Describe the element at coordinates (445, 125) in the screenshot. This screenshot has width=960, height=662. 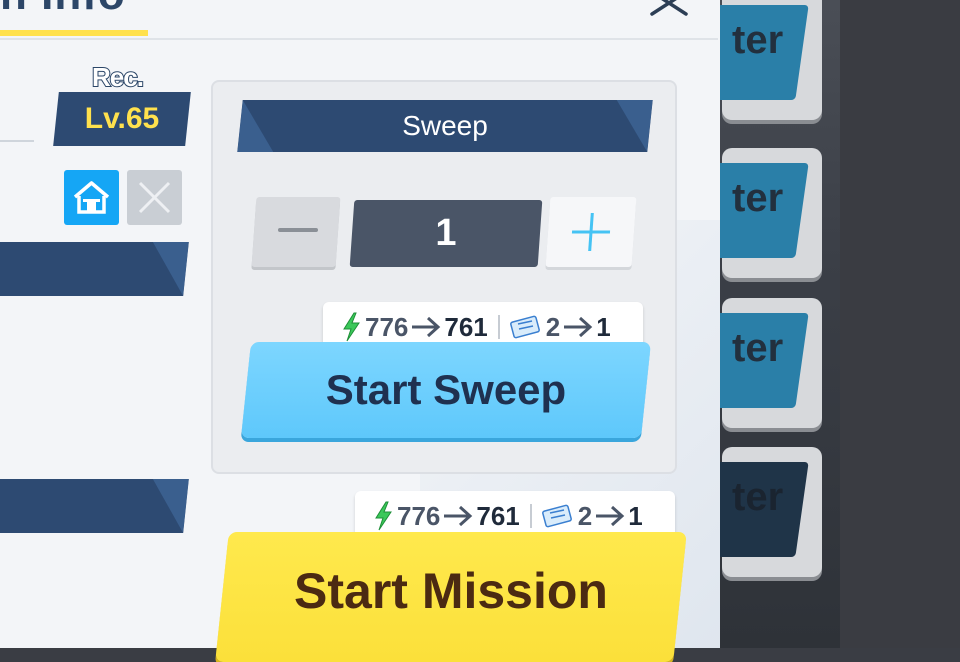
I see `sweep-title: Sweep` at that location.